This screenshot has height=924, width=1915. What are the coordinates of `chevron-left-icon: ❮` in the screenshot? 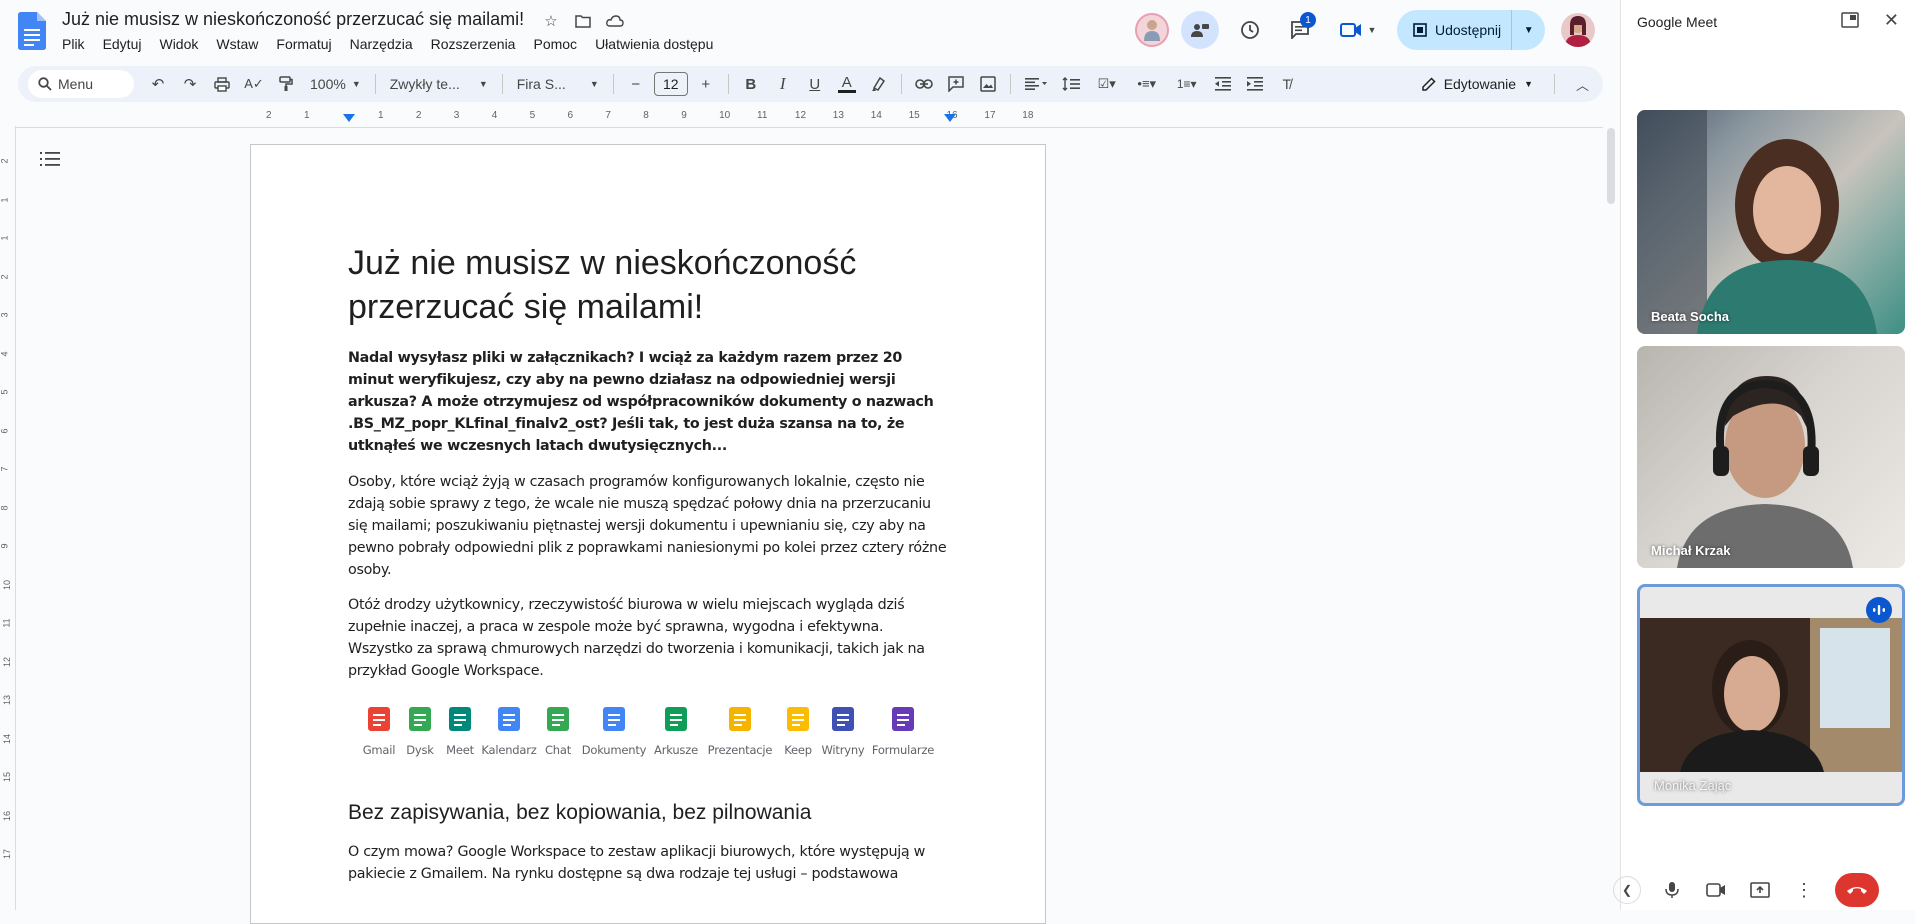 It's located at (1627, 890).